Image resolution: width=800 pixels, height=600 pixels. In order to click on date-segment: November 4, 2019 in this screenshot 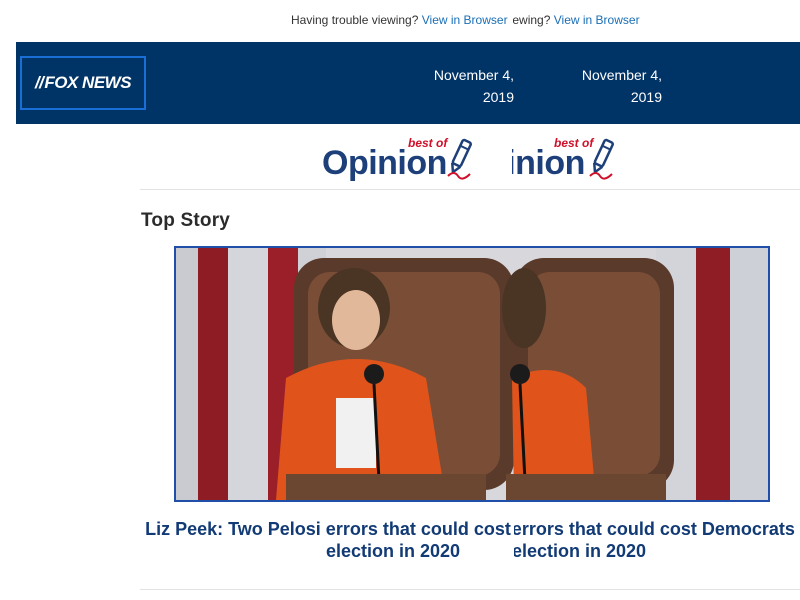, I will do `click(472, 86)`.